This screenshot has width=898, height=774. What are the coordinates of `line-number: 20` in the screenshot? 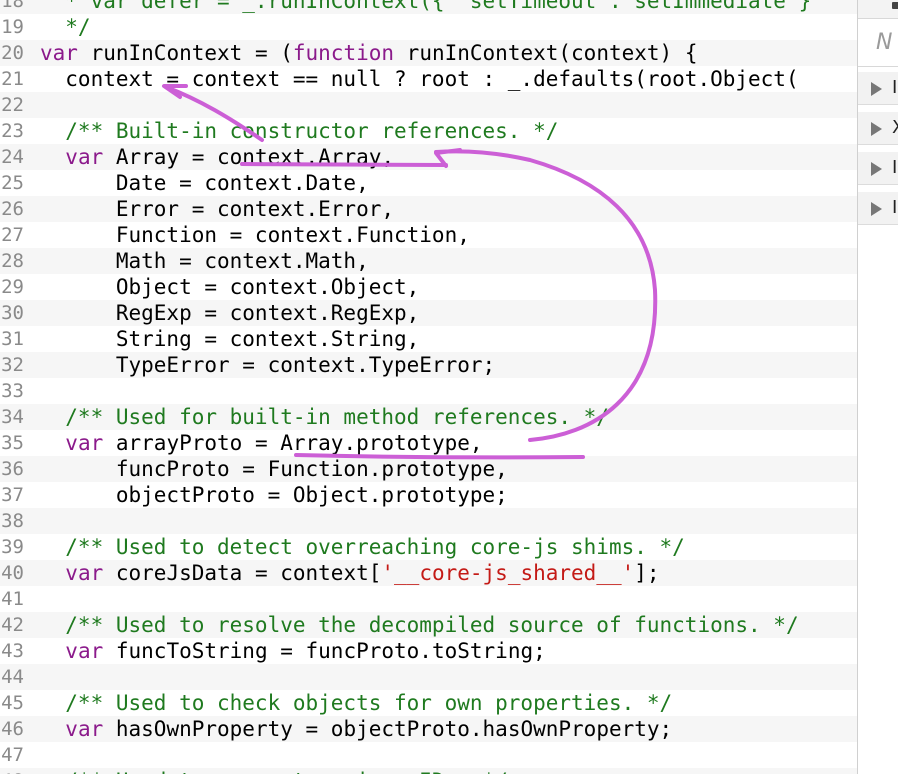 It's located at (12, 53).